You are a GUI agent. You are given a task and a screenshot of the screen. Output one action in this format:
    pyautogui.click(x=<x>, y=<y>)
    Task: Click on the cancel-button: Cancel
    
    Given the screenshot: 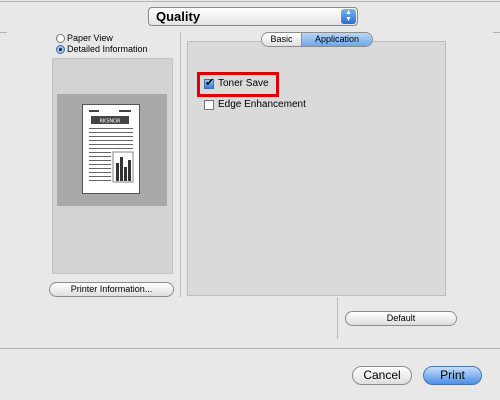 What is the action you would take?
    pyautogui.click(x=382, y=375)
    